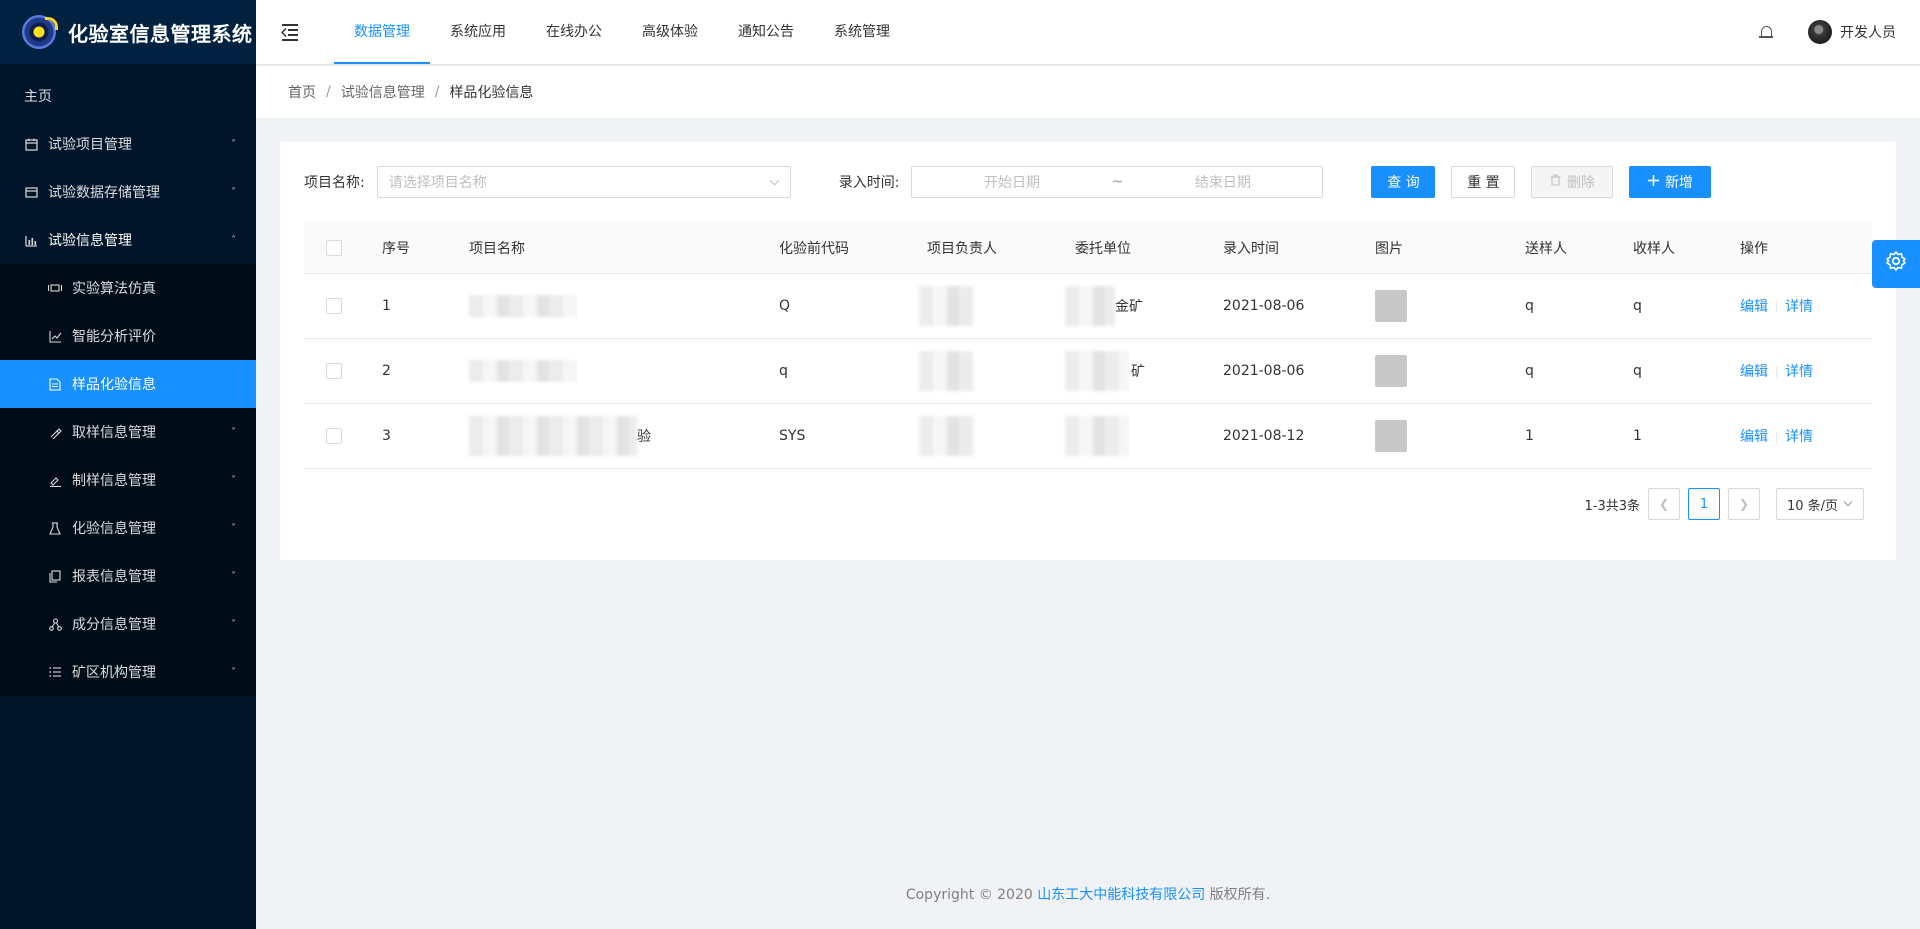 The height and width of the screenshot is (929, 1920). Describe the element at coordinates (1121, 895) in the screenshot. I see `company-link: 山东工大中能科技有限公司` at that location.